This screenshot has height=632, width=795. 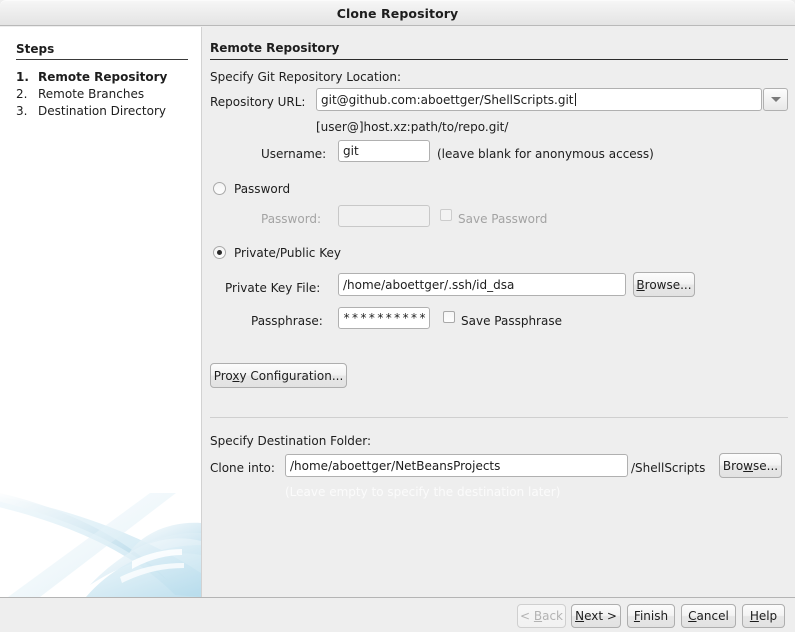 I want to click on destination-section-label: Specify Destination Folder:, so click(x=291, y=441).